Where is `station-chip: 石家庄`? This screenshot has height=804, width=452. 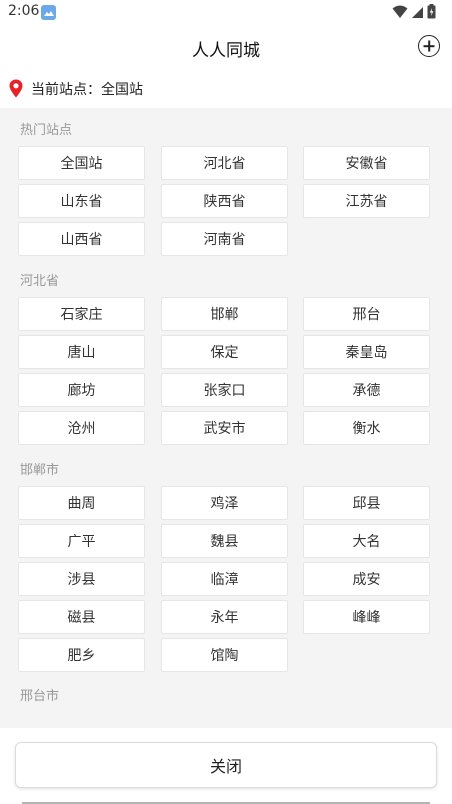 station-chip: 石家庄 is located at coordinates (81, 314).